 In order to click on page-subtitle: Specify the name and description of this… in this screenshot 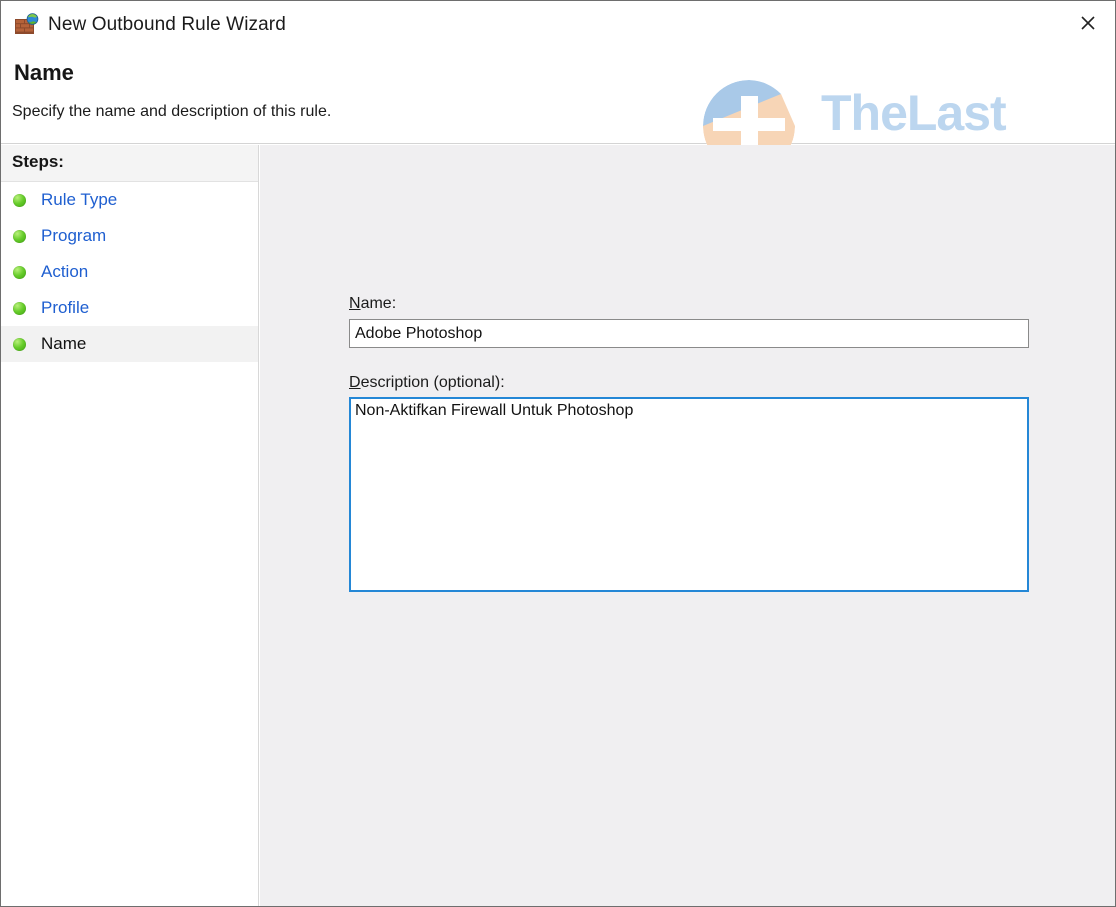, I will do `click(172, 111)`.